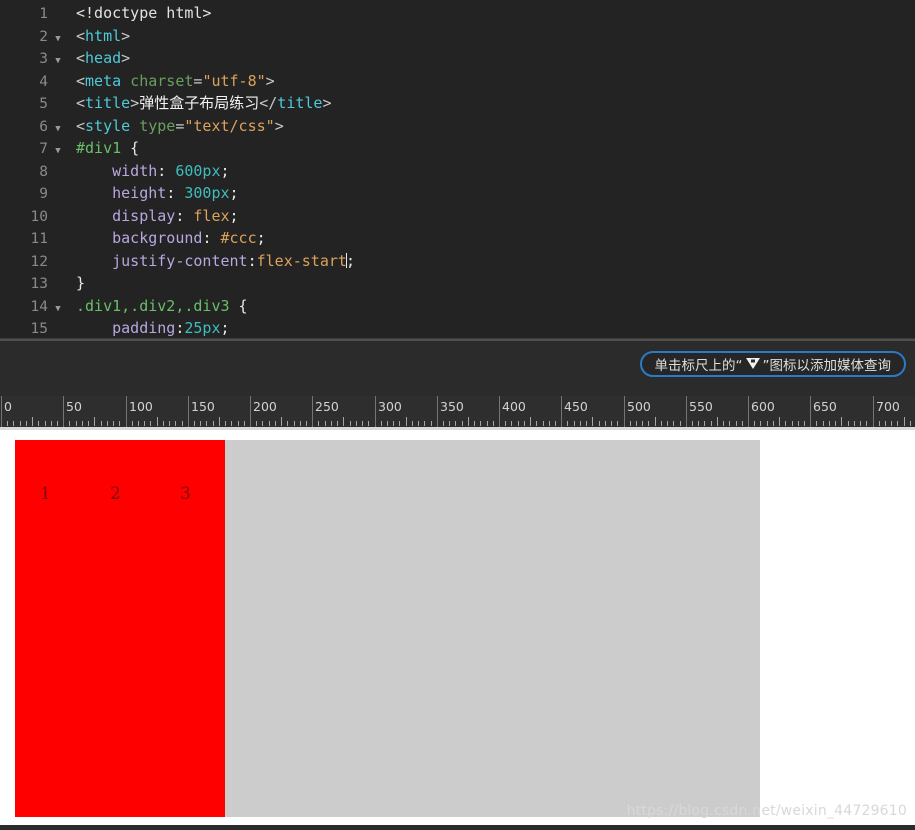 Image resolution: width=915 pixels, height=830 pixels. I want to click on code-line: 9 height: 300px;, so click(457, 193).